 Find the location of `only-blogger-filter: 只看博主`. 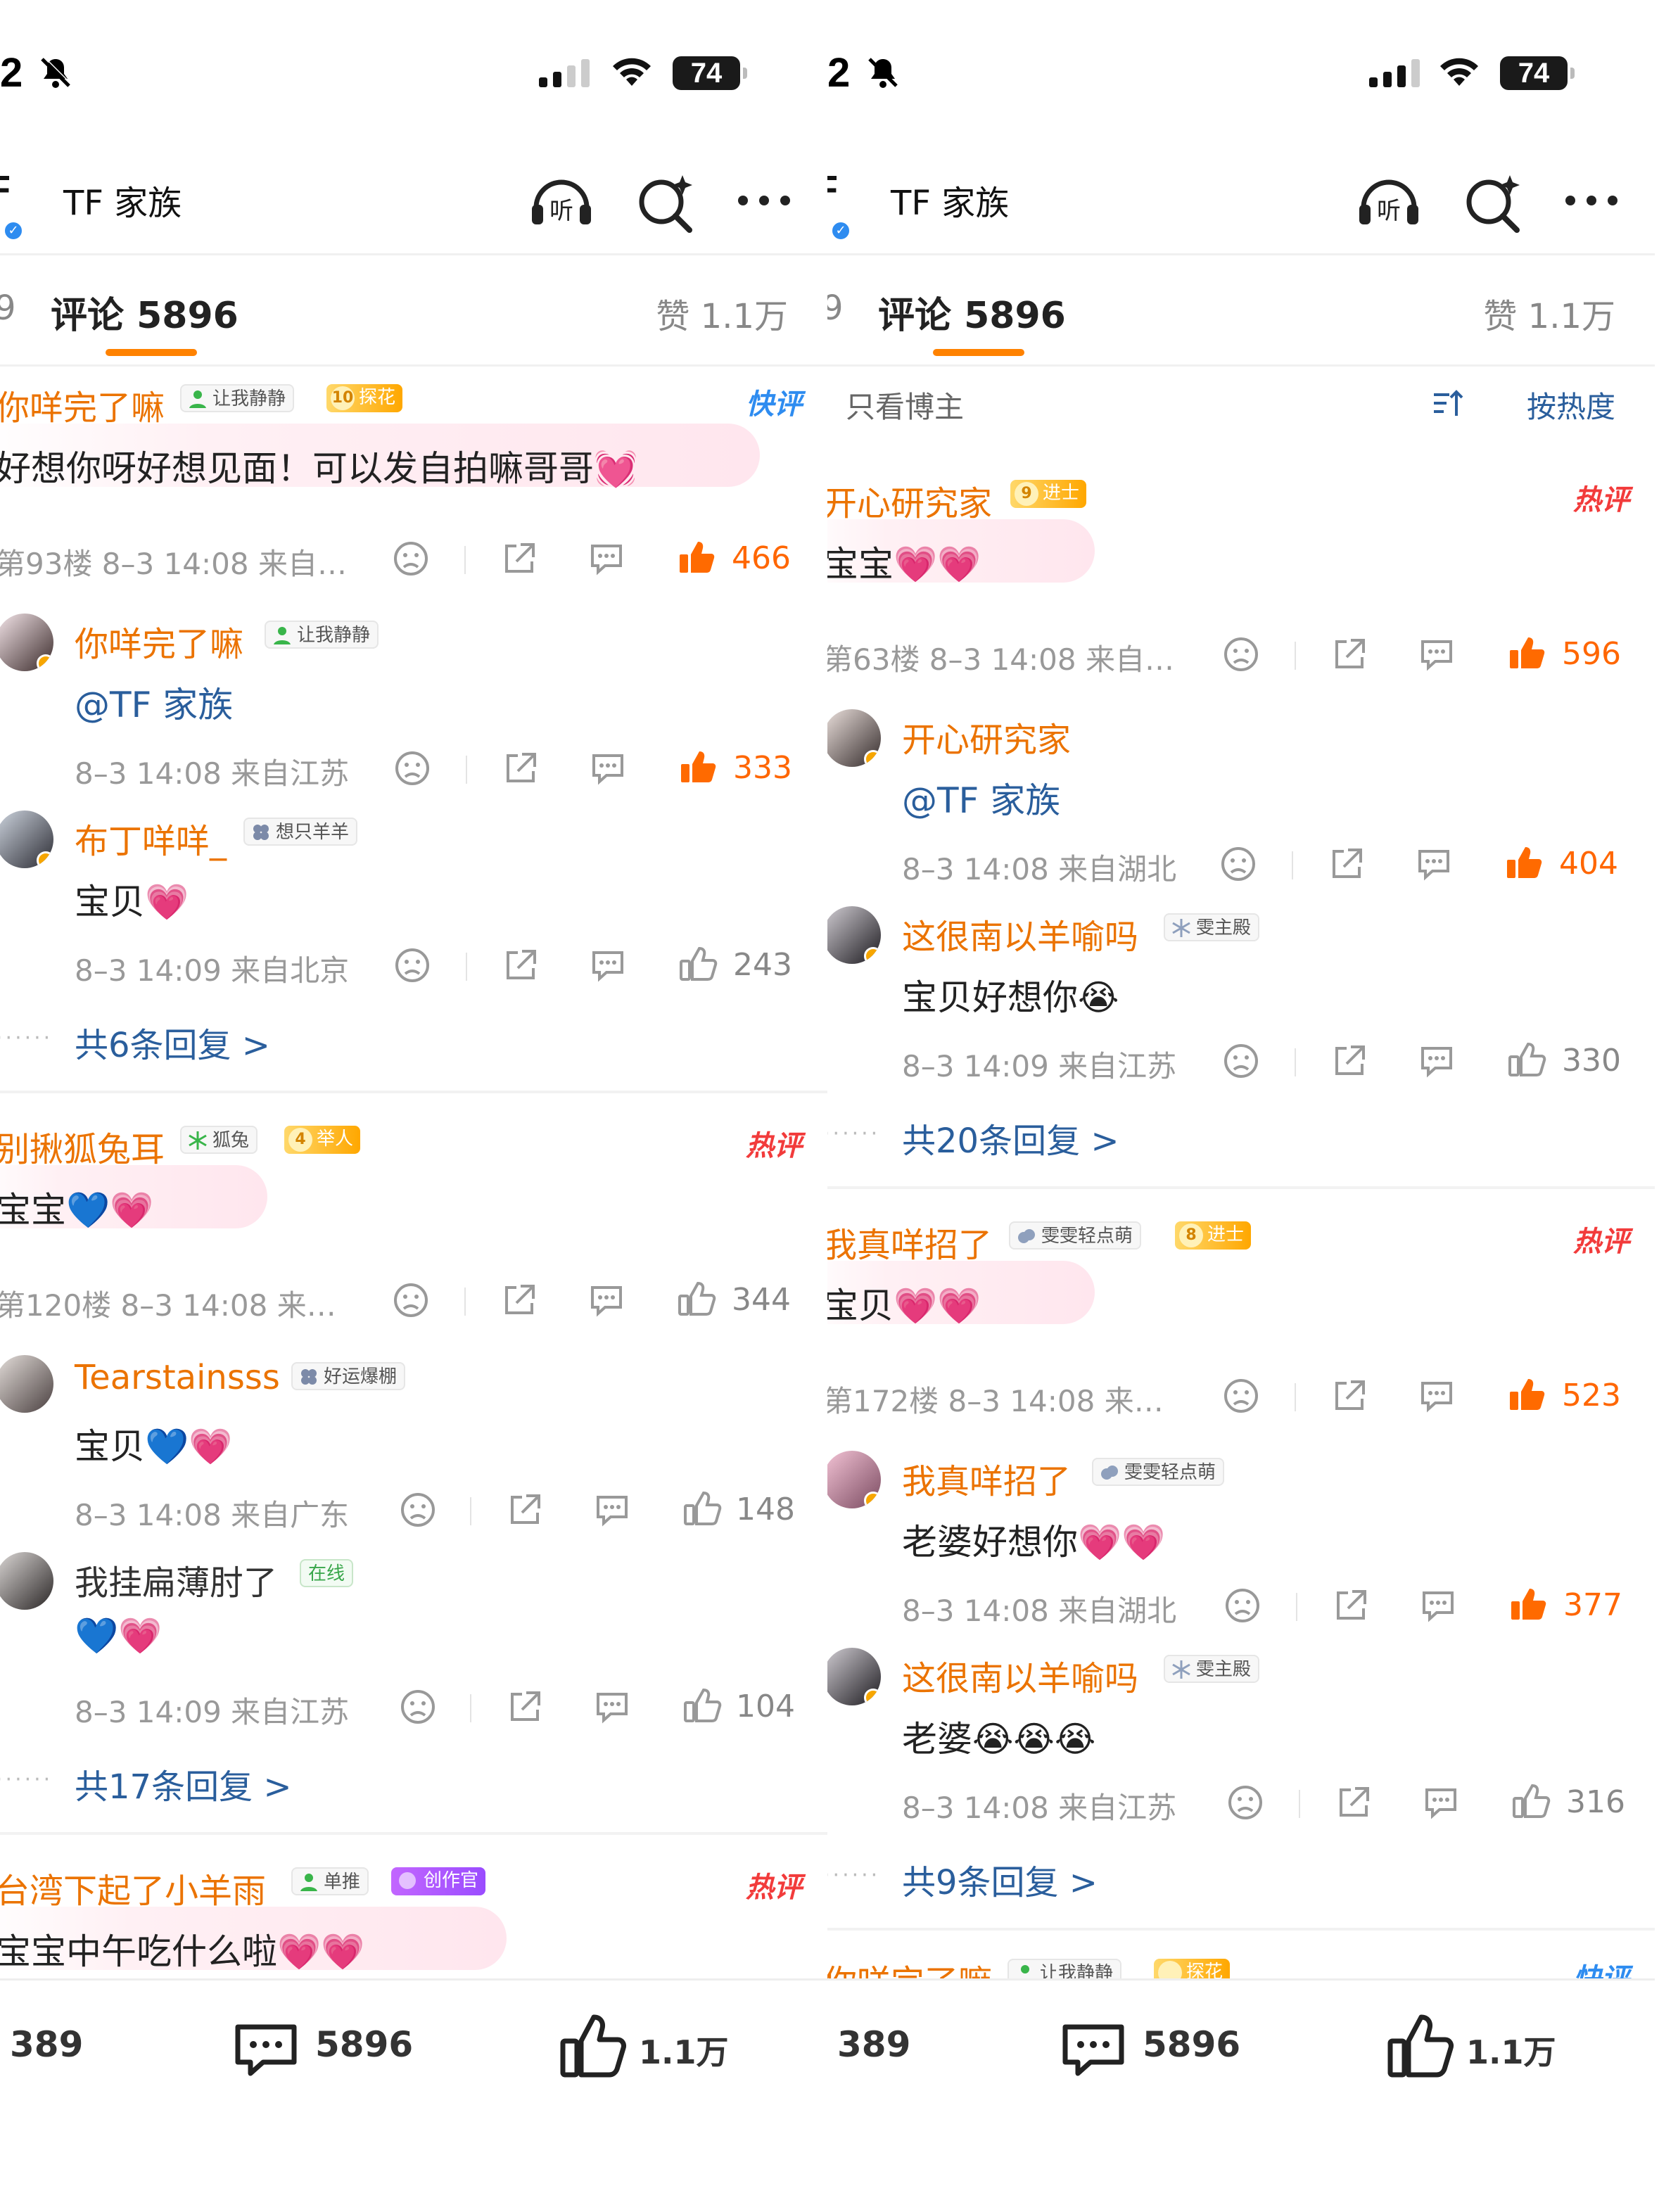

only-blogger-filter: 只看博主 is located at coordinates (905, 405).